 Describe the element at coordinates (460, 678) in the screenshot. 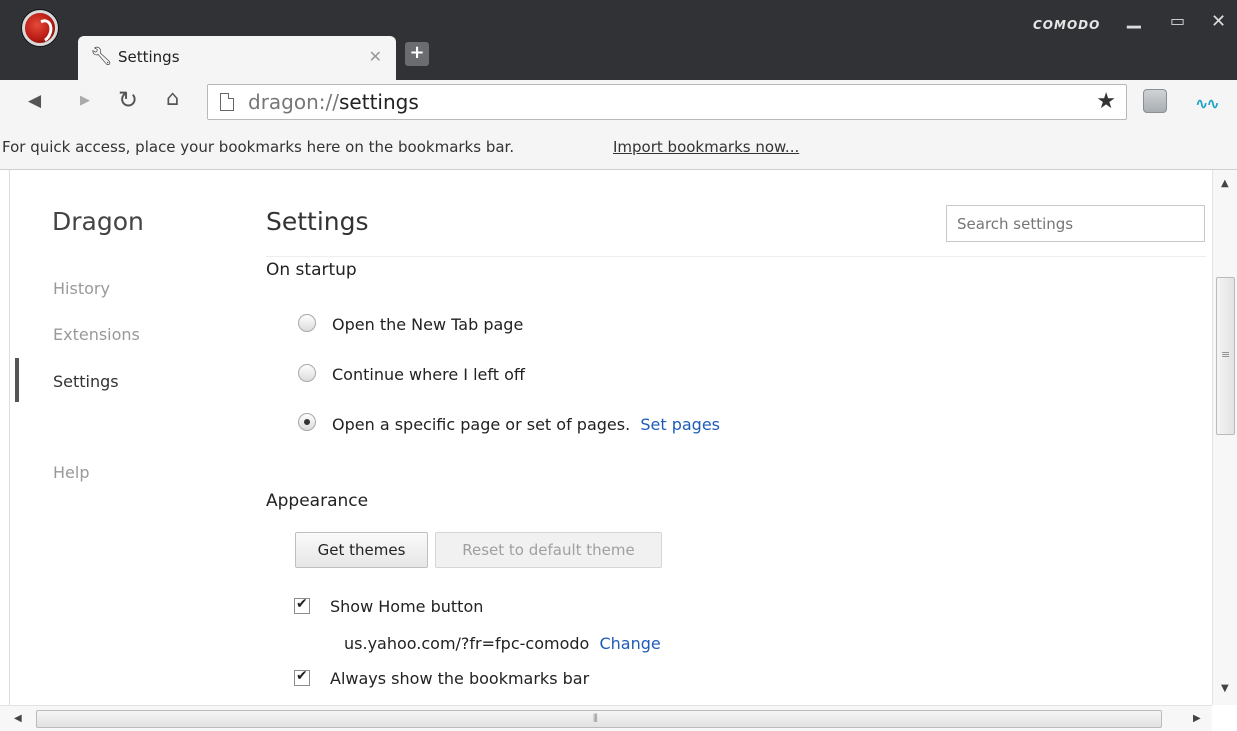

I see `show-bookmarks-label: Always show the bookmarks bar` at that location.